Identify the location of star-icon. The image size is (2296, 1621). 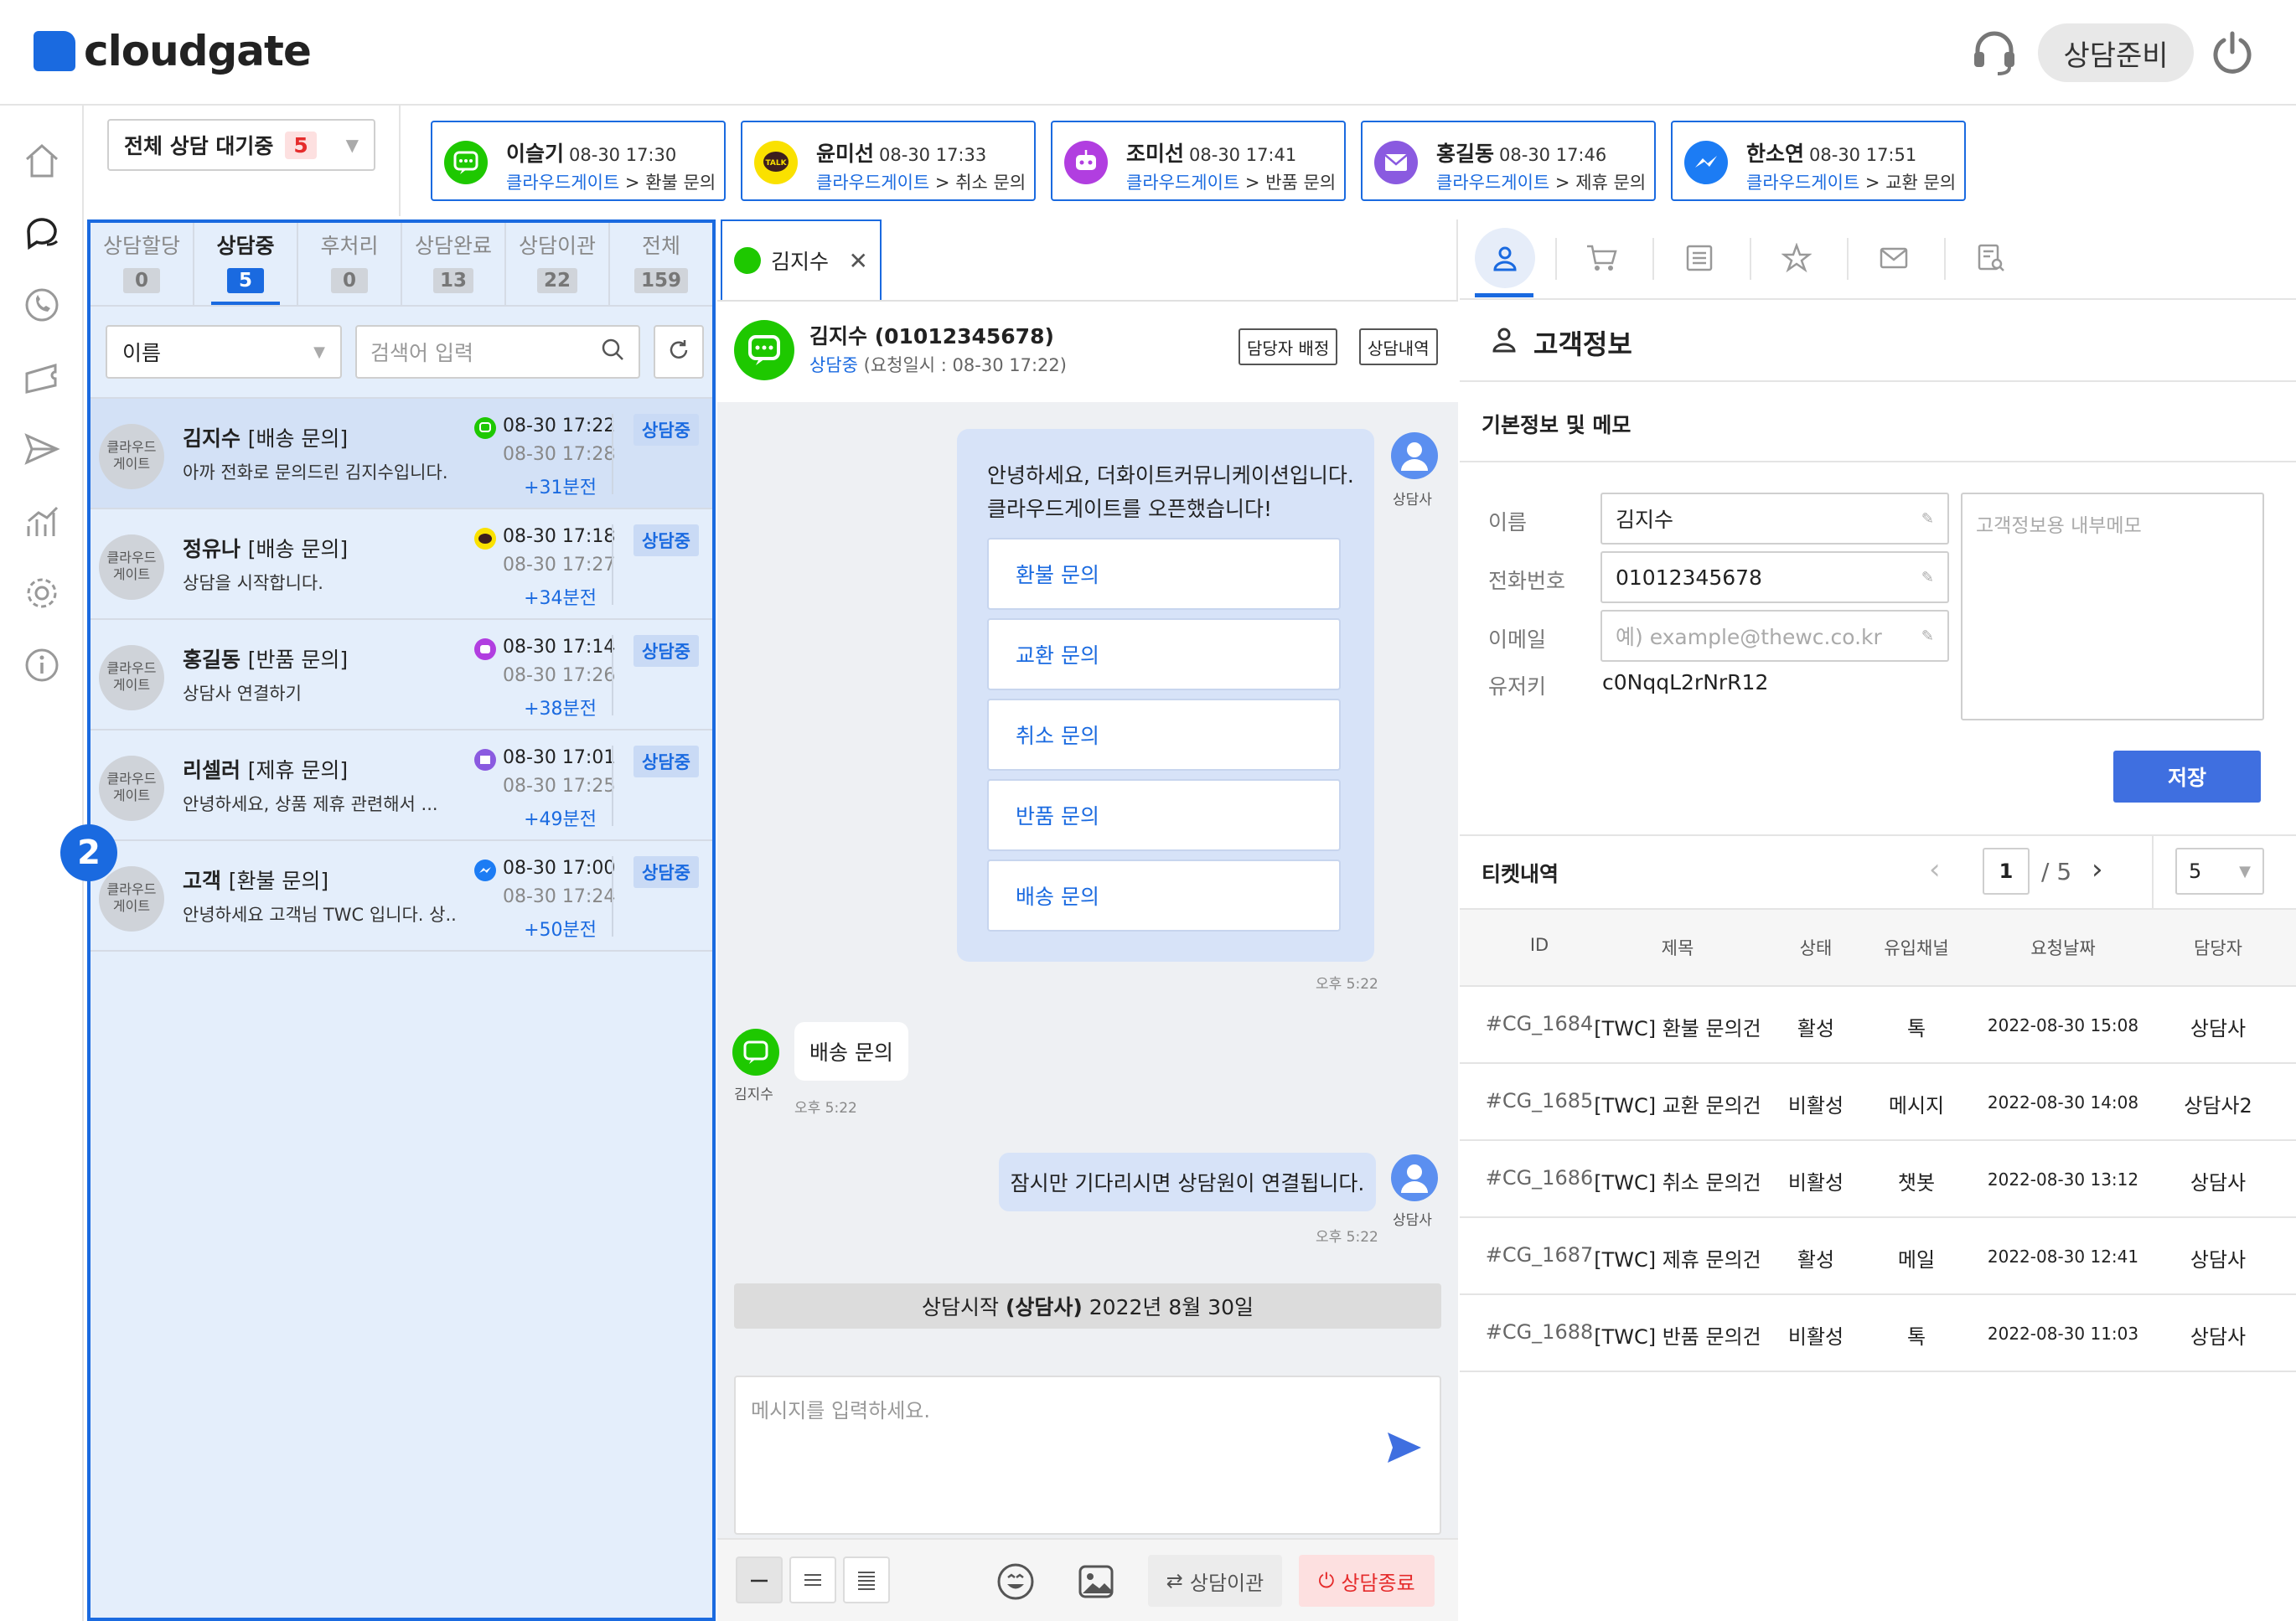
(1797, 258).